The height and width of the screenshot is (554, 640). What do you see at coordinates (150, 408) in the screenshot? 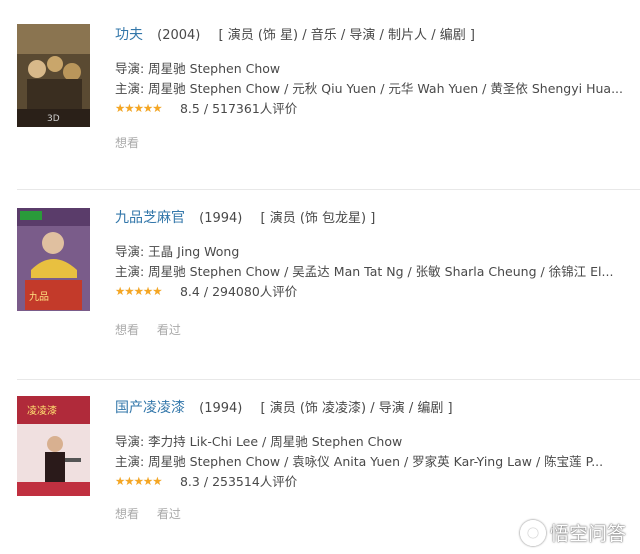
I see `movie-title-link: 国产凌凌漆` at bounding box center [150, 408].